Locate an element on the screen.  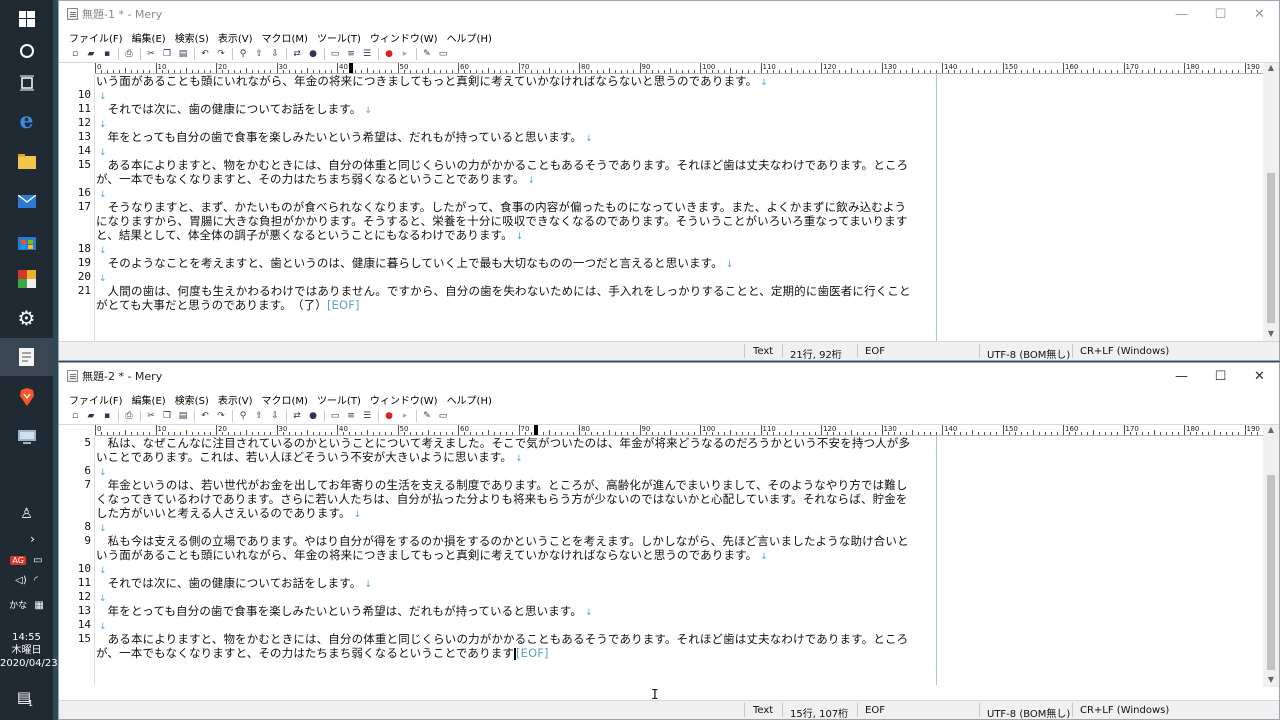
brave-browser-icon is located at coordinates (26, 397).